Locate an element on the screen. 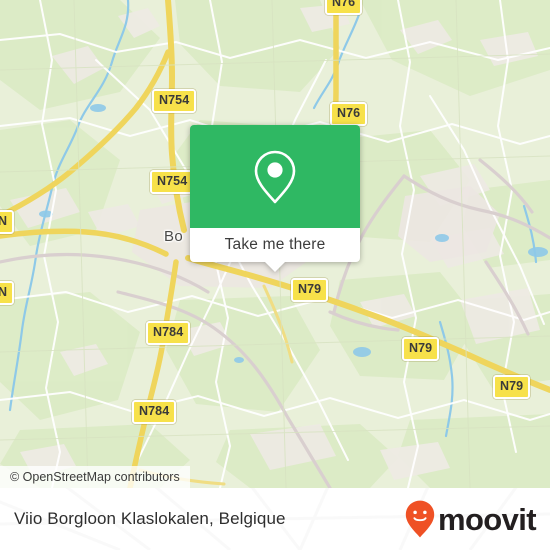 The height and width of the screenshot is (550, 550). road-shield-n79-east: N79 is located at coordinates (512, 387).